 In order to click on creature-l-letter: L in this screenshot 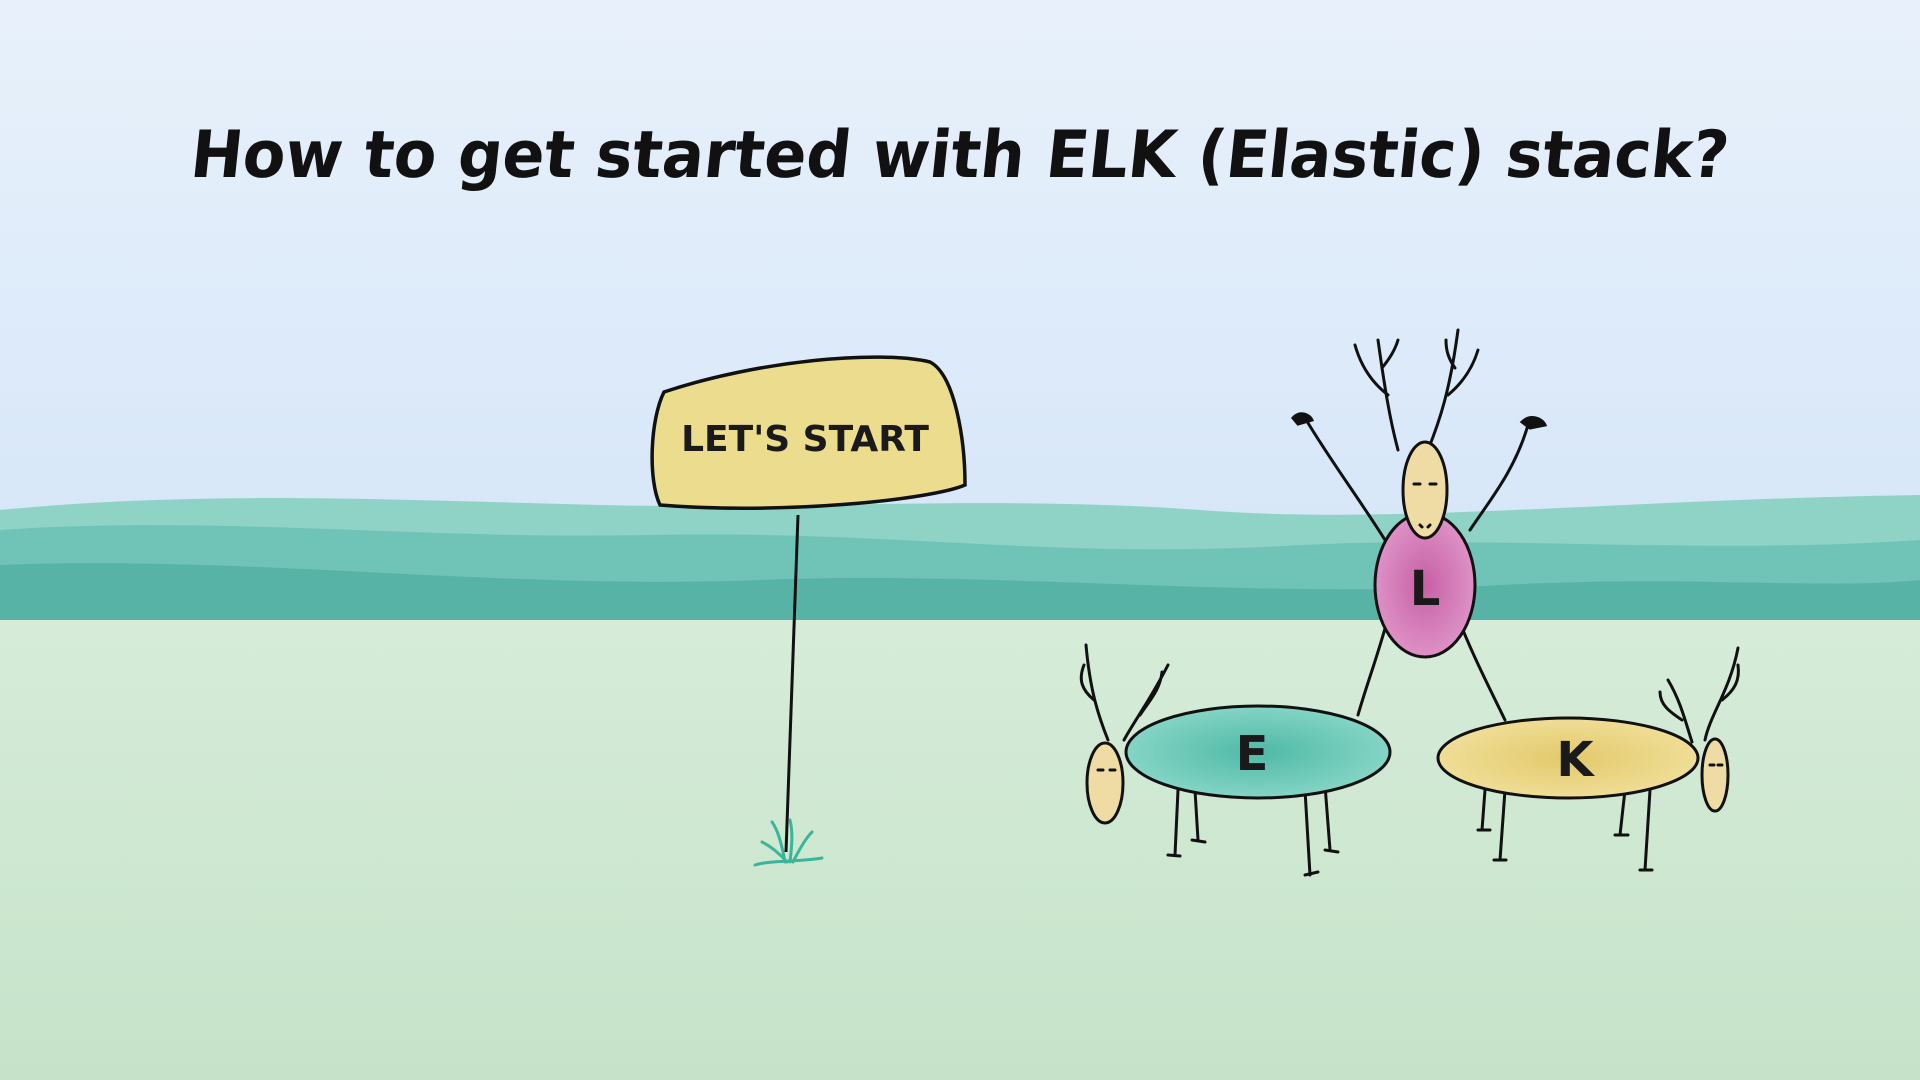, I will do `click(1425, 589)`.